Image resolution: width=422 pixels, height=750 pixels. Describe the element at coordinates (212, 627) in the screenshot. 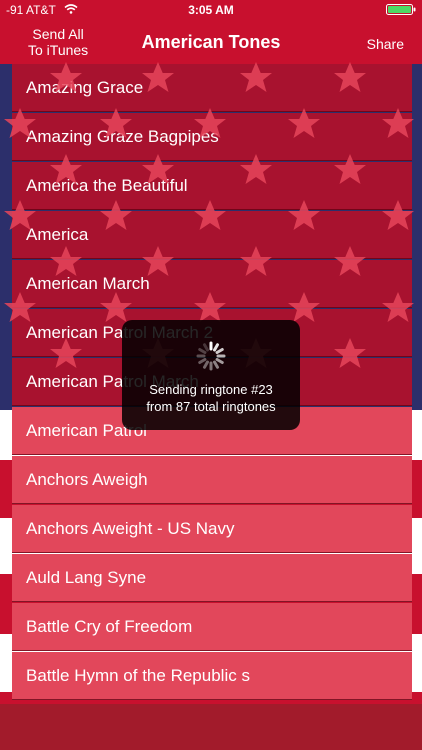

I see `list-item: Battle Cry of Freedom` at that location.